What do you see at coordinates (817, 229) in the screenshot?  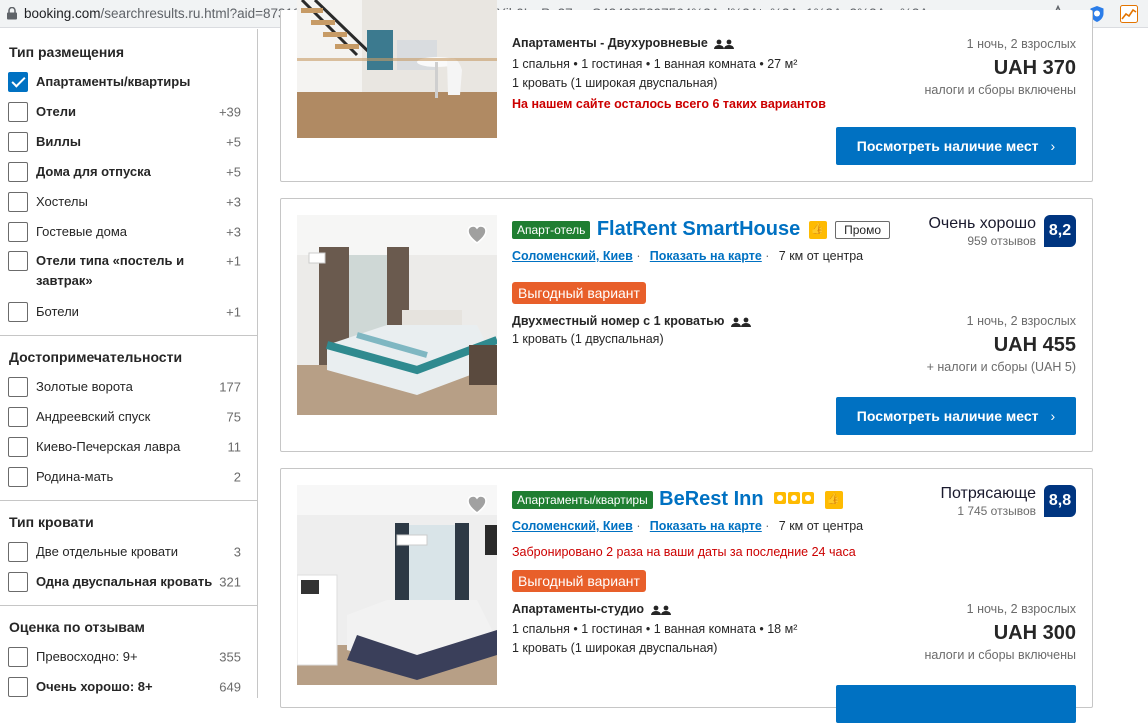 I see `thumbs-up-icon` at bounding box center [817, 229].